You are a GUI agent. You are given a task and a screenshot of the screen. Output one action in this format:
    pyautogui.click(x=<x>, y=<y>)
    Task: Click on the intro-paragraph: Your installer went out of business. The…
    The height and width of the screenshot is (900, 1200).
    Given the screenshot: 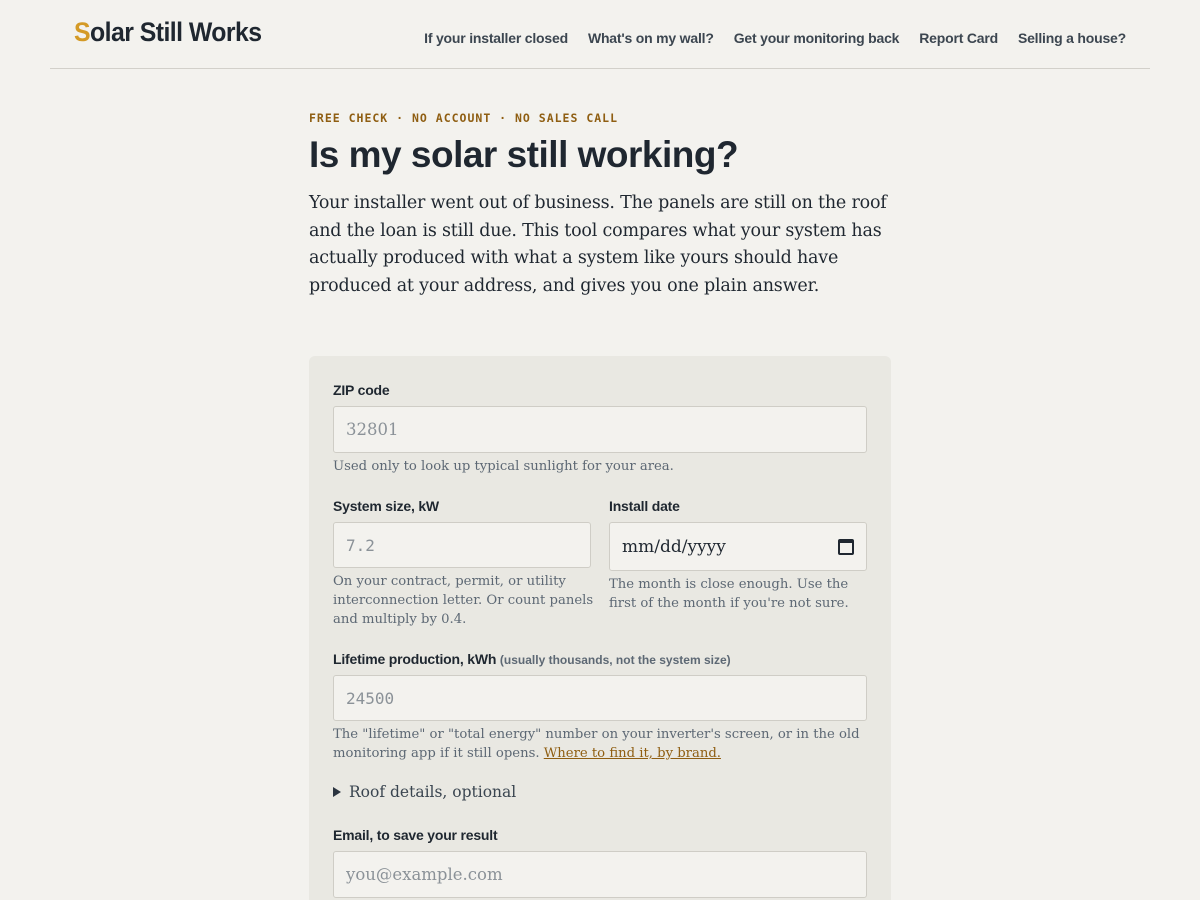 What is the action you would take?
    pyautogui.click(x=598, y=244)
    